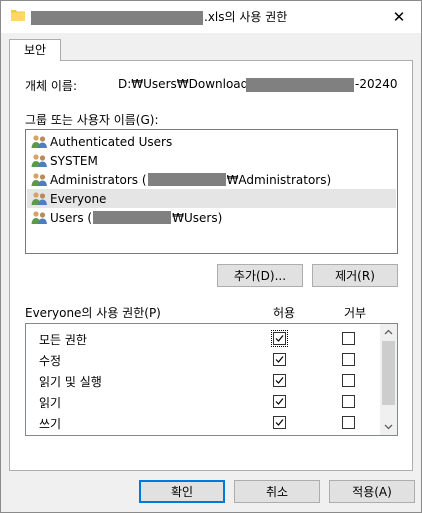 This screenshot has height=513, width=422. I want to click on principal-administrators: Administrators ( ₩Administrators), so click(211, 179).